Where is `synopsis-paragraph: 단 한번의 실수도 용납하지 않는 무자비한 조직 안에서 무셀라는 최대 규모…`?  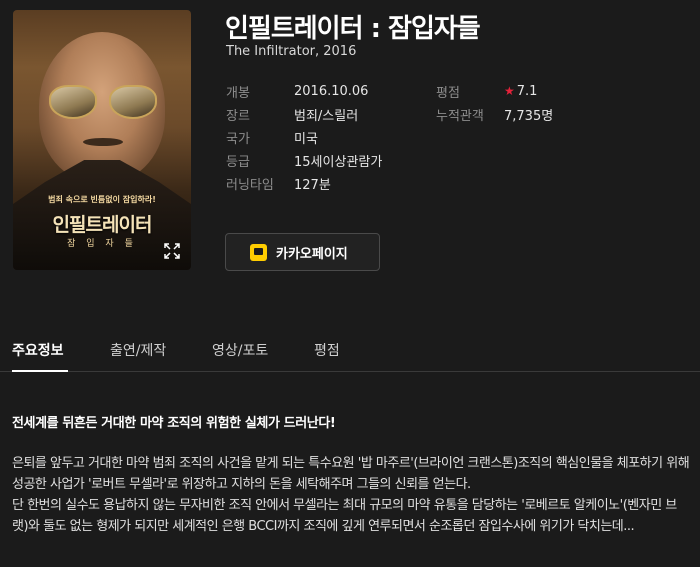
synopsis-paragraph: 단 한번의 실수도 용납하지 않는 무자비한 조직 안에서 무셀라는 최대 규모… is located at coordinates (344, 516).